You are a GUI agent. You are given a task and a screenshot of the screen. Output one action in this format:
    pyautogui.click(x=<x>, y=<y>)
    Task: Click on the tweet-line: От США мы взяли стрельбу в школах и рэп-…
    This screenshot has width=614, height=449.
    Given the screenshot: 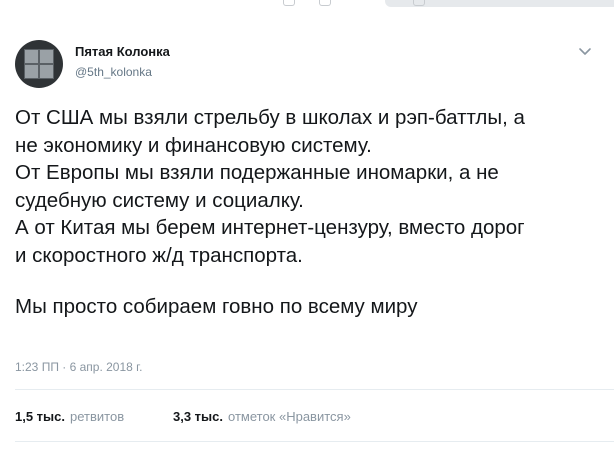 What is the action you would take?
    pyautogui.click(x=270, y=117)
    